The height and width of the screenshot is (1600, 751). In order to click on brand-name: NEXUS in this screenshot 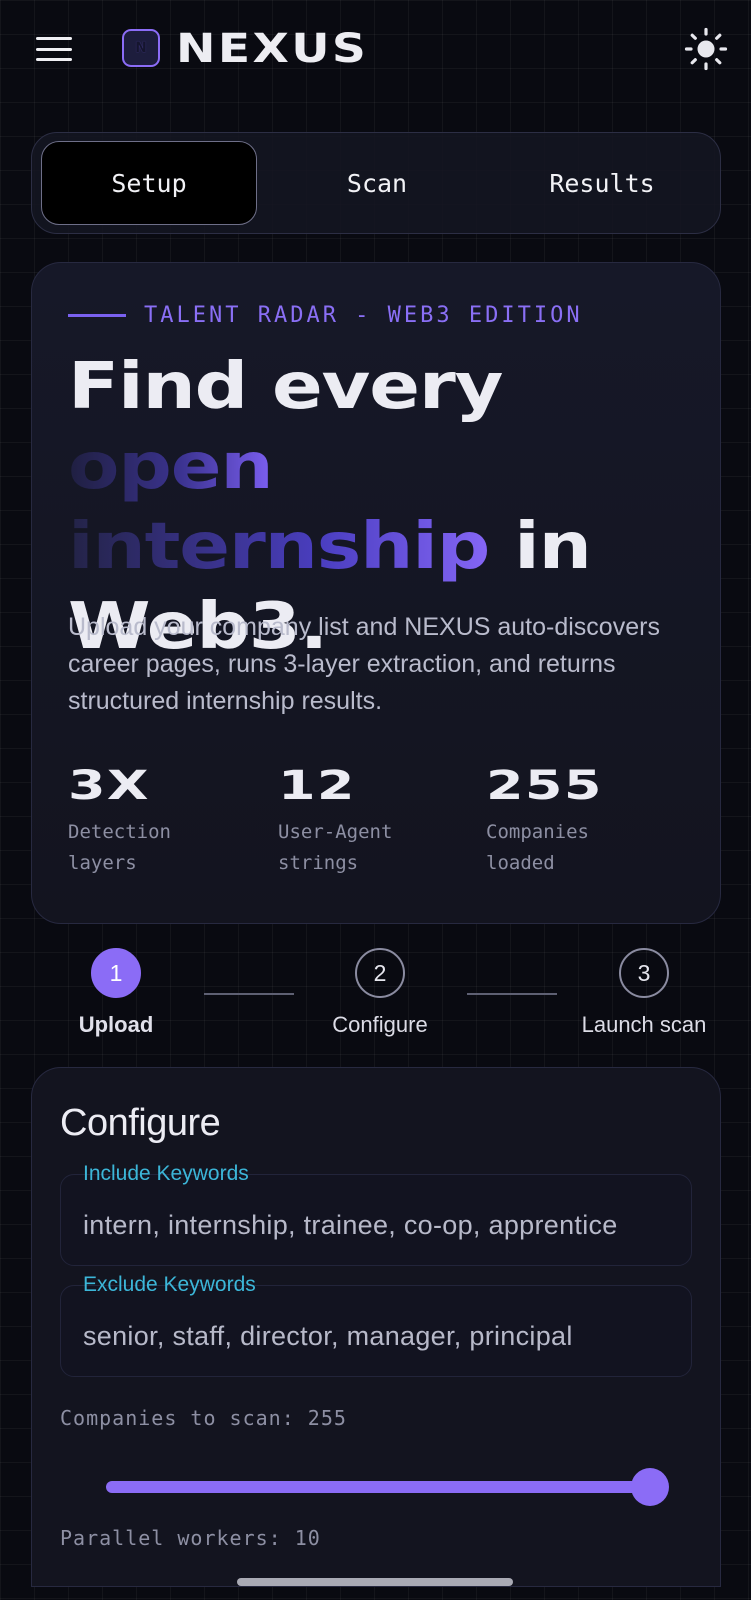, I will do `click(272, 49)`.